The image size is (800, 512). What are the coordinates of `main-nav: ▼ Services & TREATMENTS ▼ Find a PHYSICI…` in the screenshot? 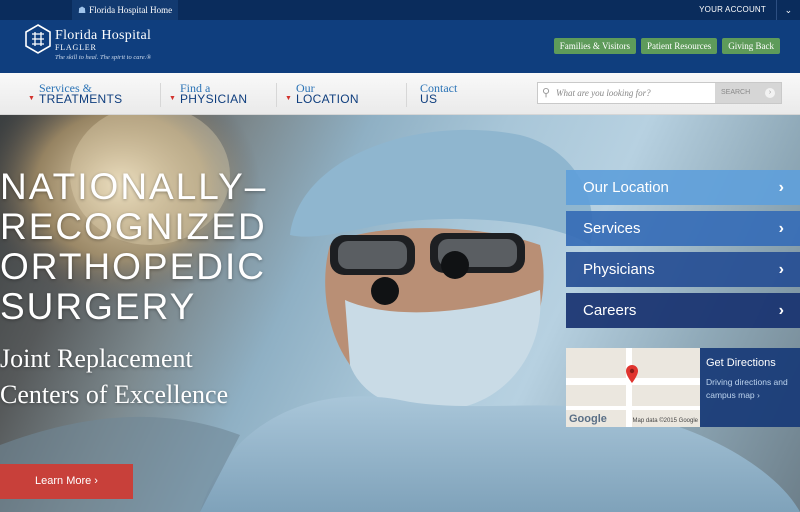 It's located at (400, 94).